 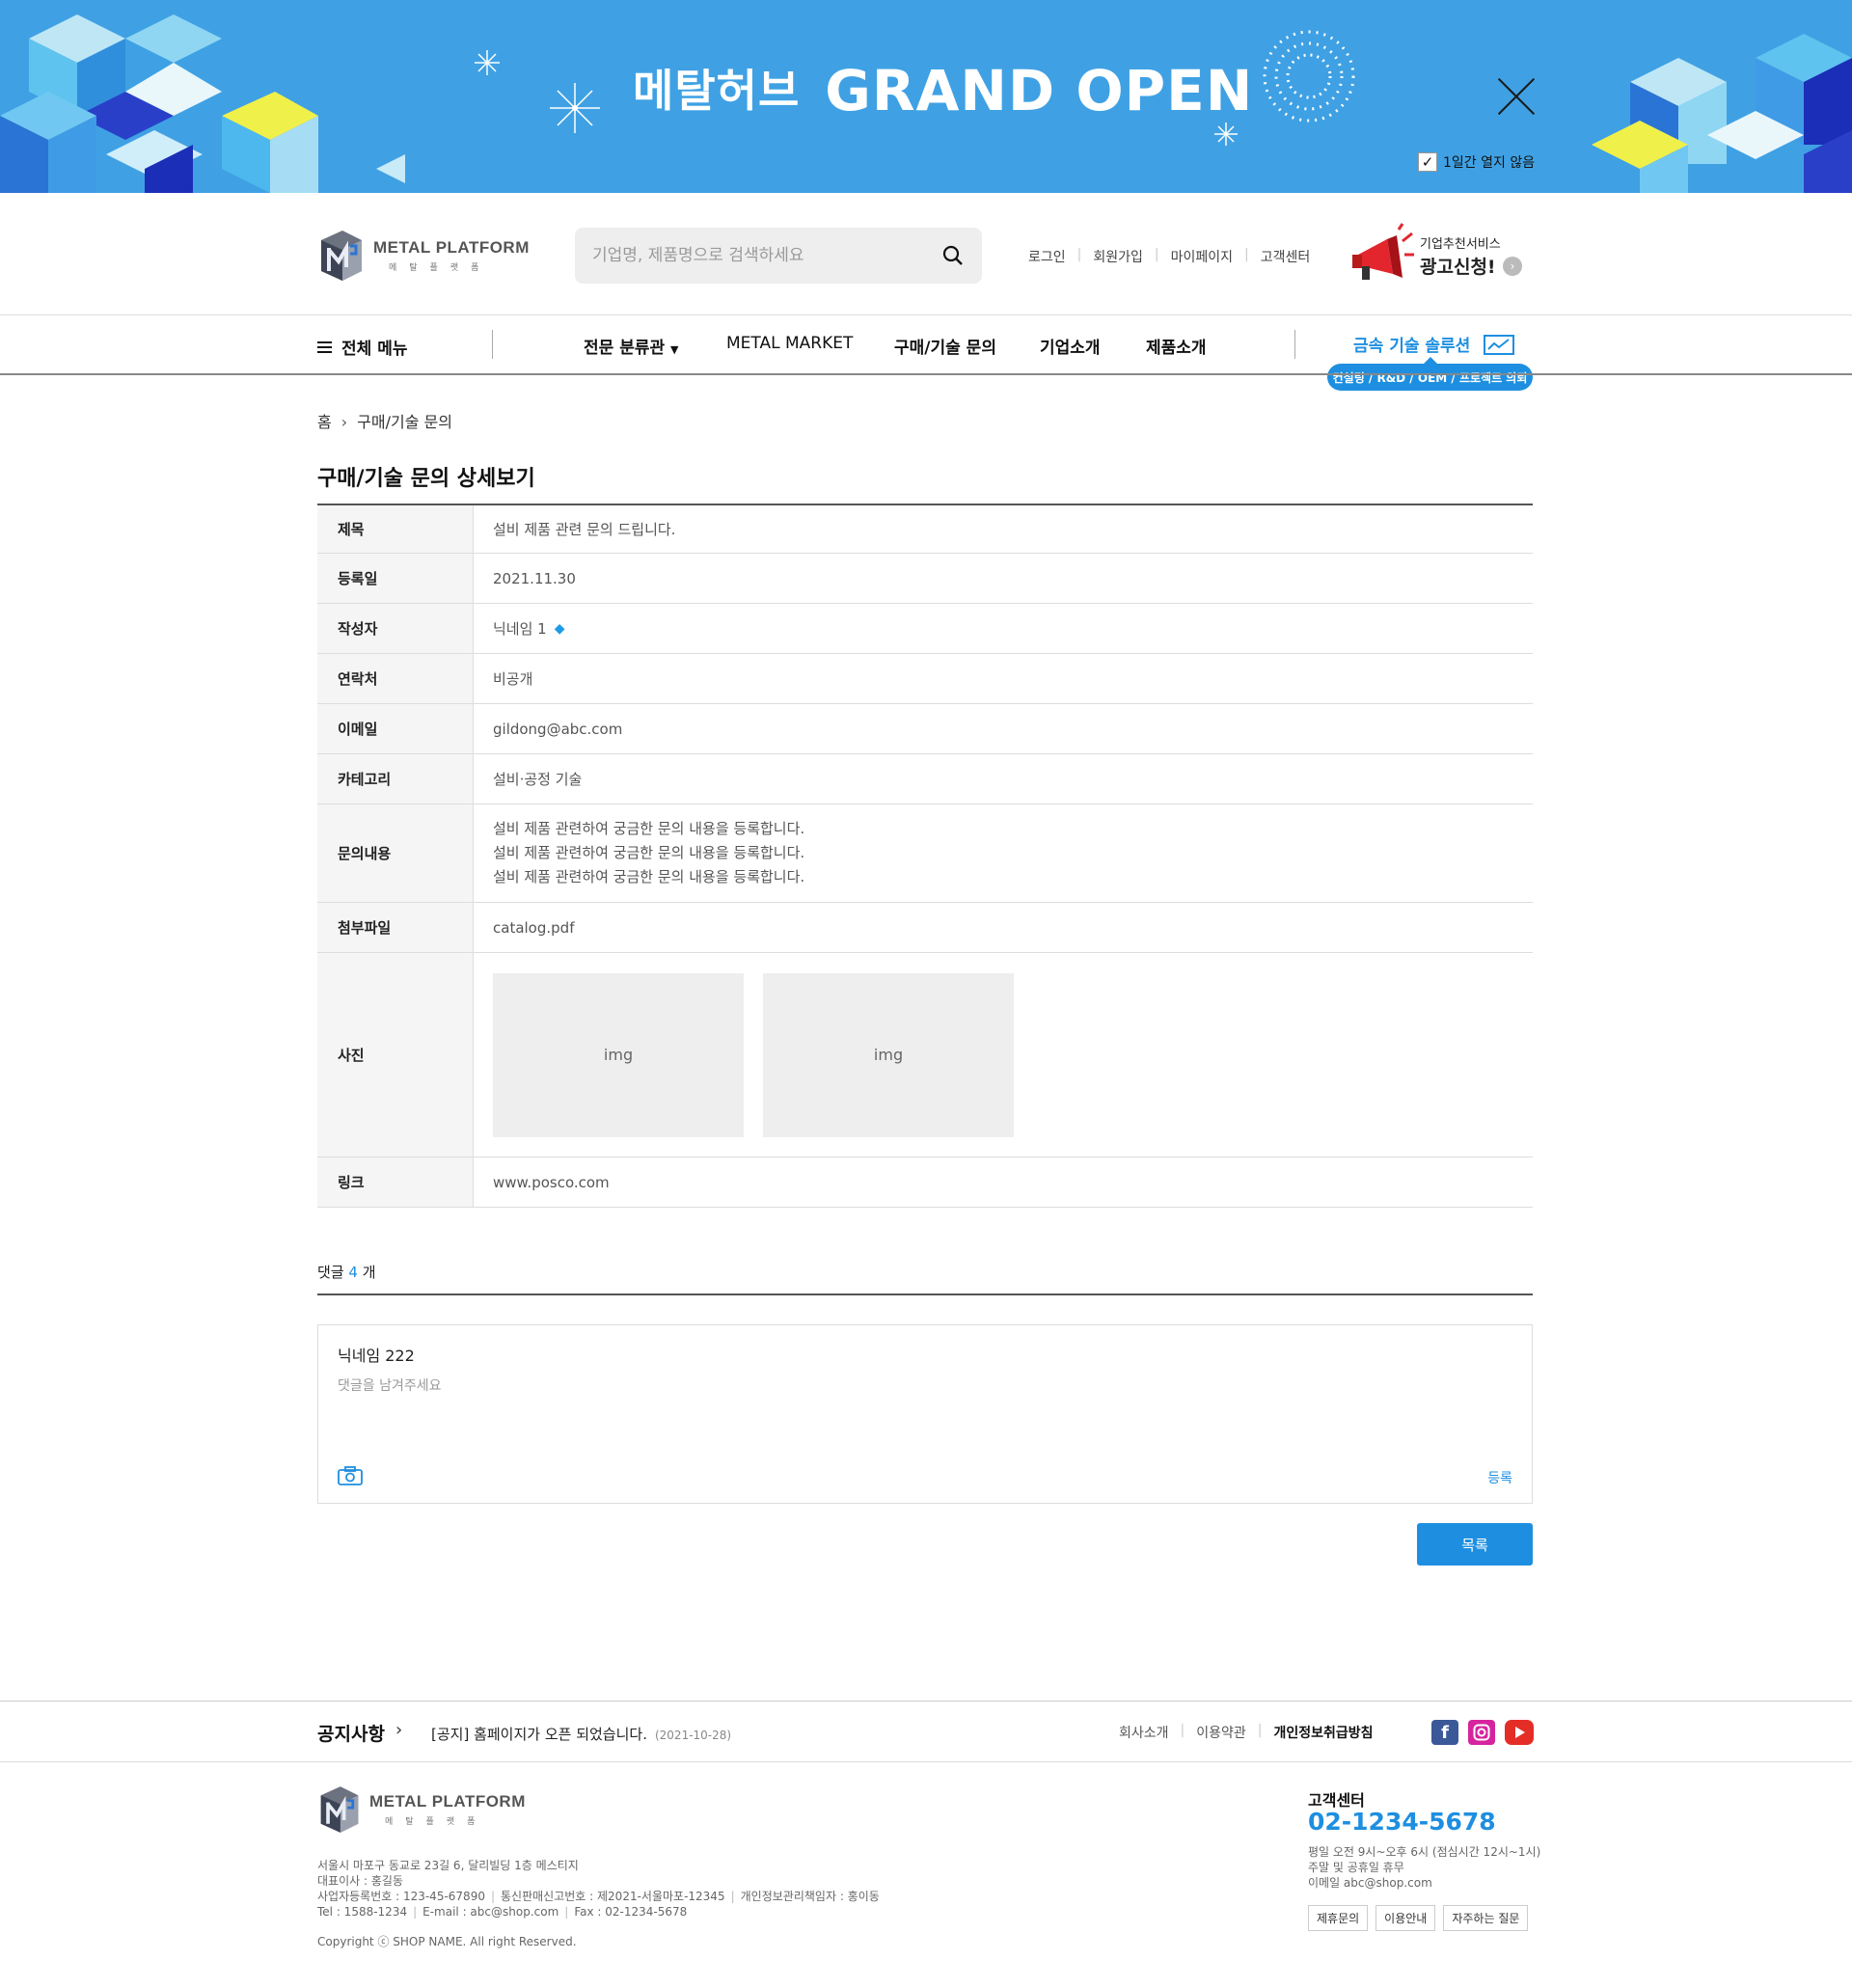 I want to click on youtube-icon, so click(x=1520, y=1732).